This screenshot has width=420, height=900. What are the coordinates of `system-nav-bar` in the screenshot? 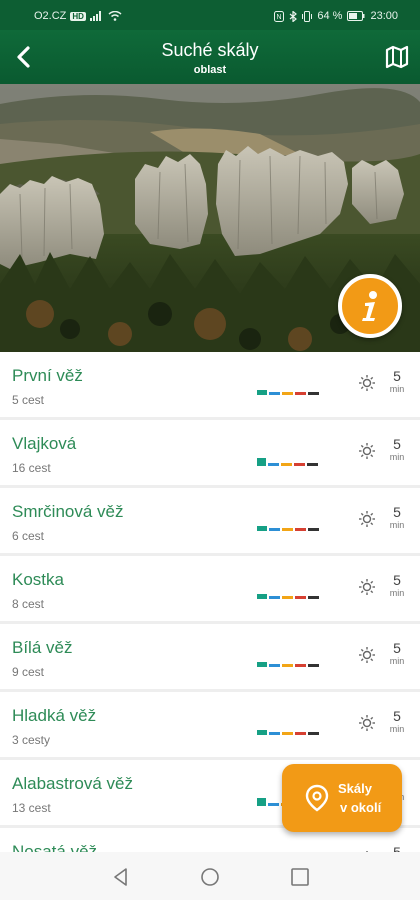 It's located at (210, 876).